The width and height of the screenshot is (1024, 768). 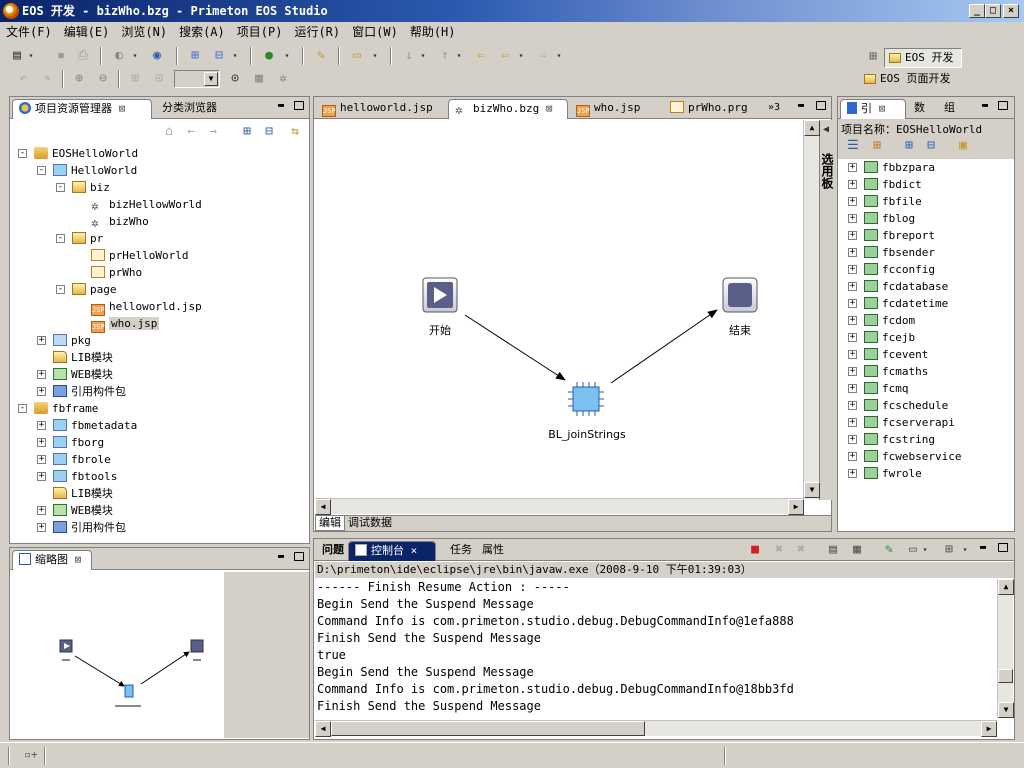 I want to click on remove-all-icon: ✖, so click(x=801, y=550).